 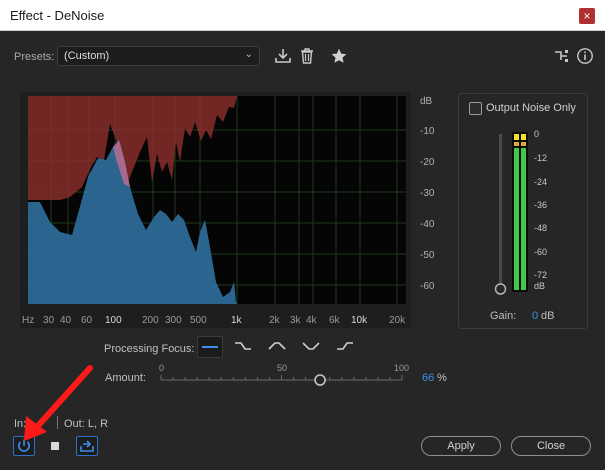 I want to click on loop-play-button, so click(x=87, y=446).